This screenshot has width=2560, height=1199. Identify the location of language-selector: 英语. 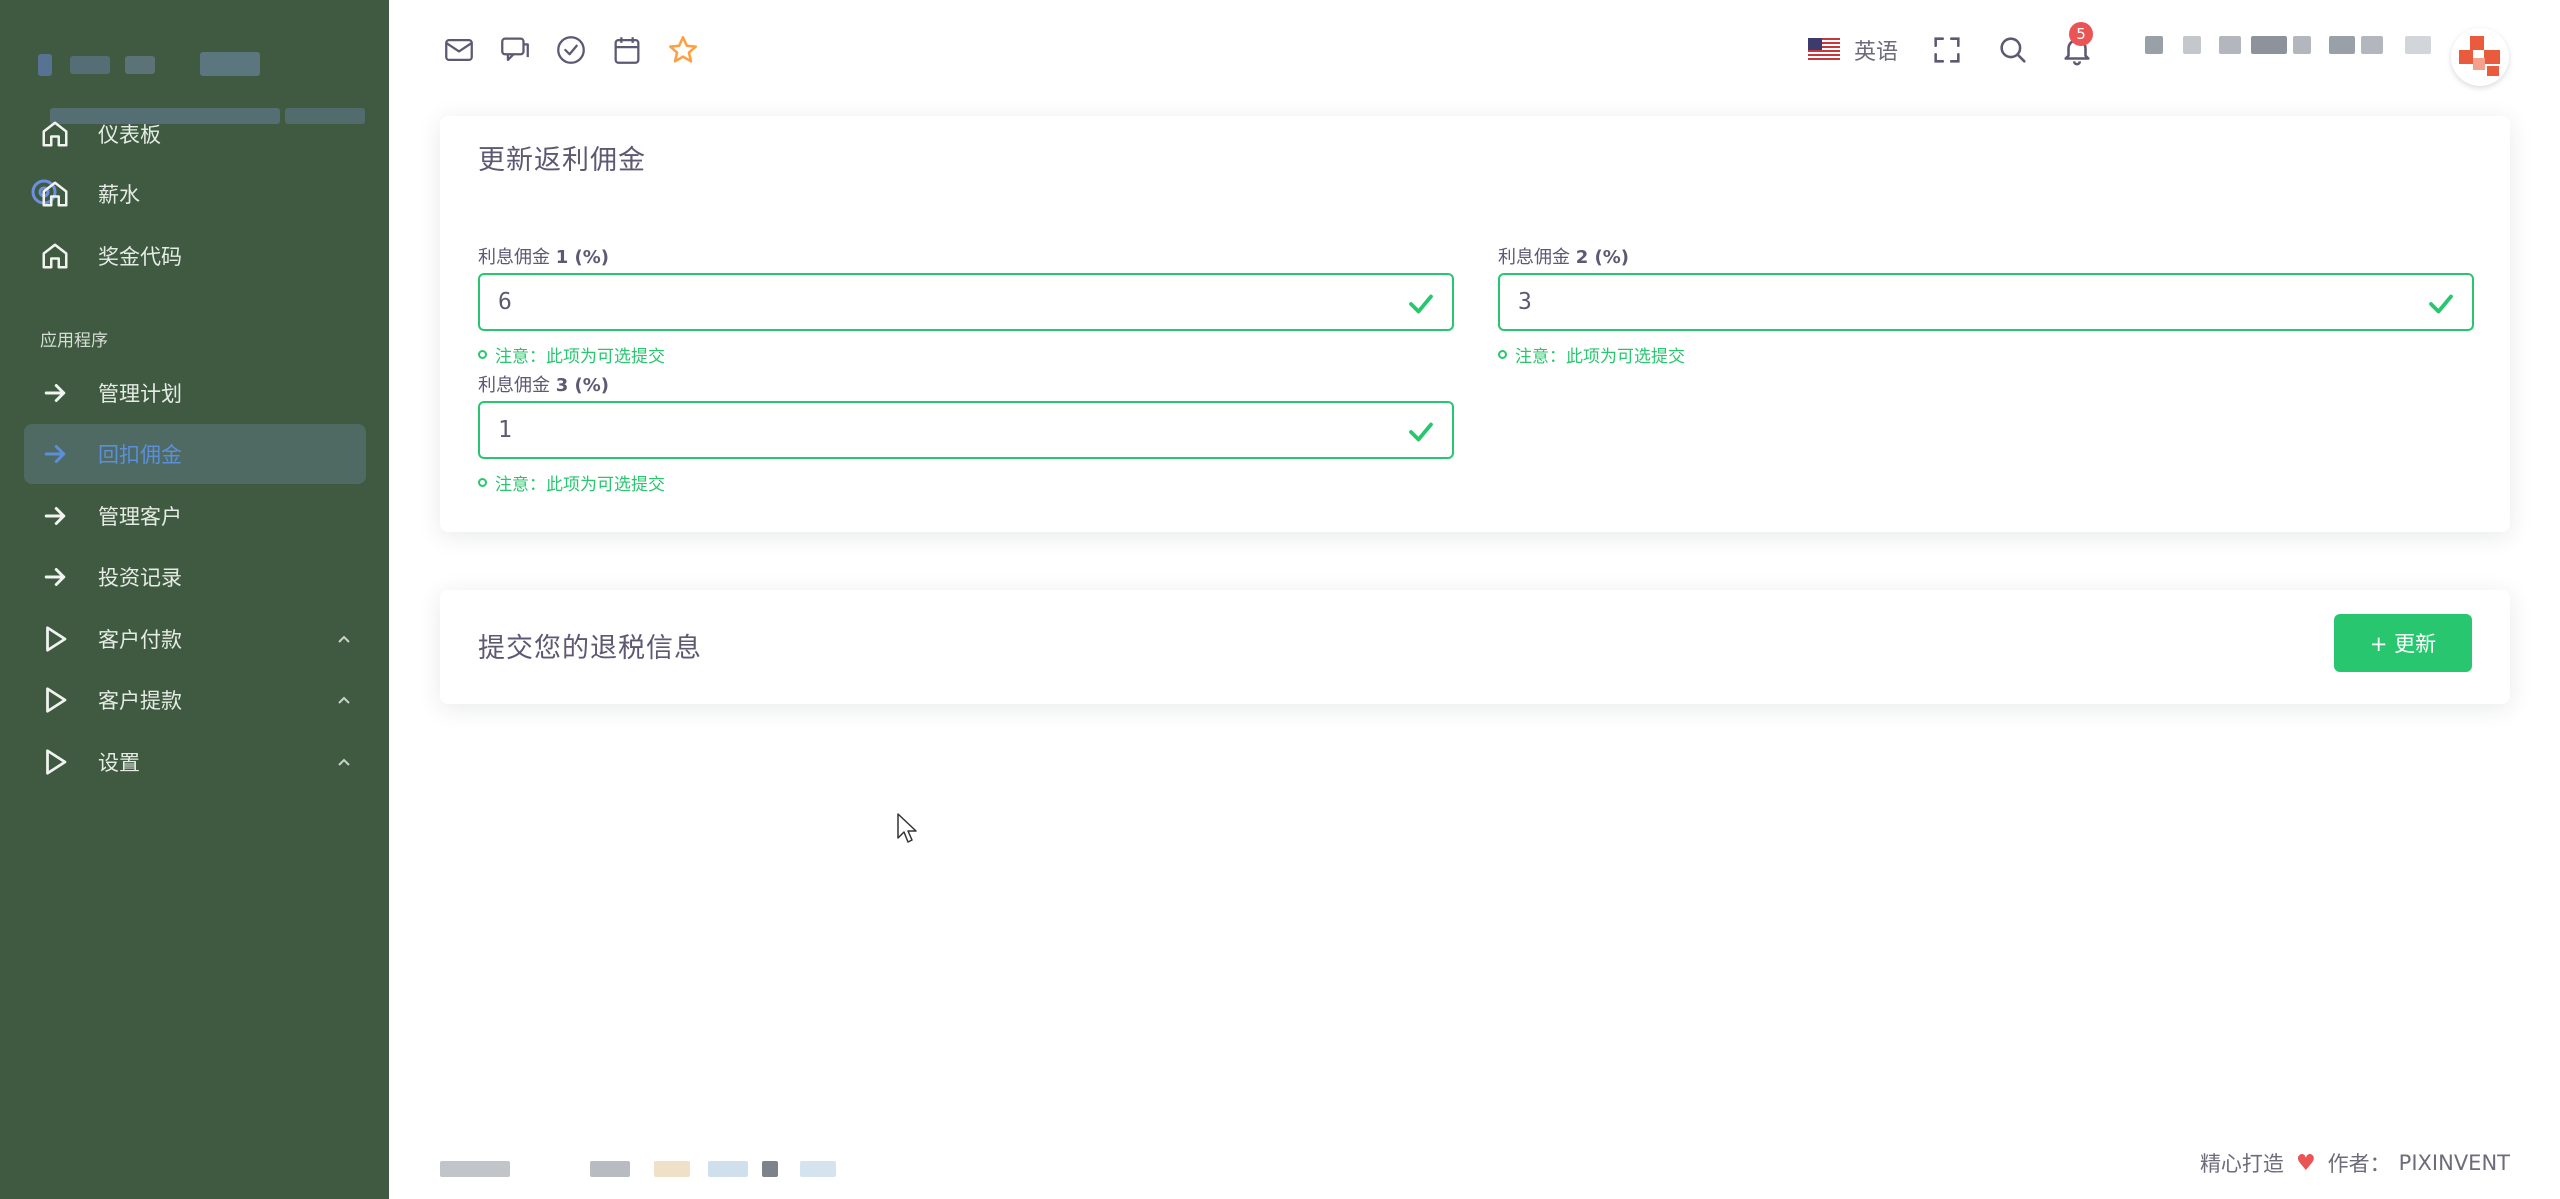
(1853, 50).